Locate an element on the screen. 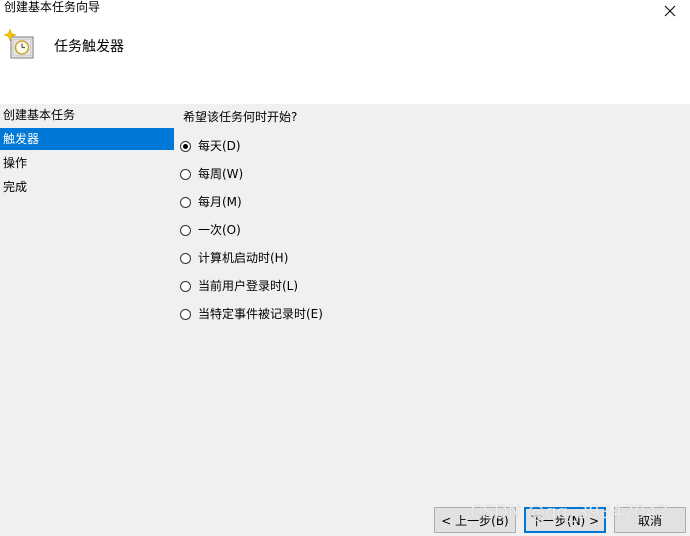  trigger-question: 希望该任务何时开始? is located at coordinates (240, 117).